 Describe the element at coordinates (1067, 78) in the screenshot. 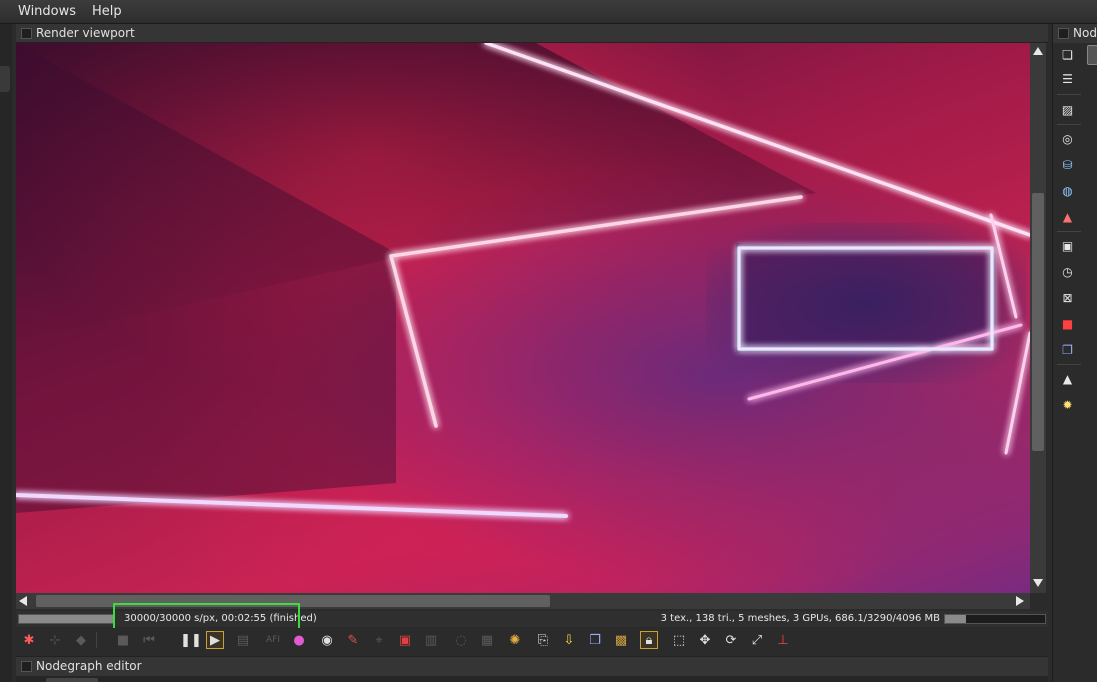

I see `list-icon: ☰` at that location.